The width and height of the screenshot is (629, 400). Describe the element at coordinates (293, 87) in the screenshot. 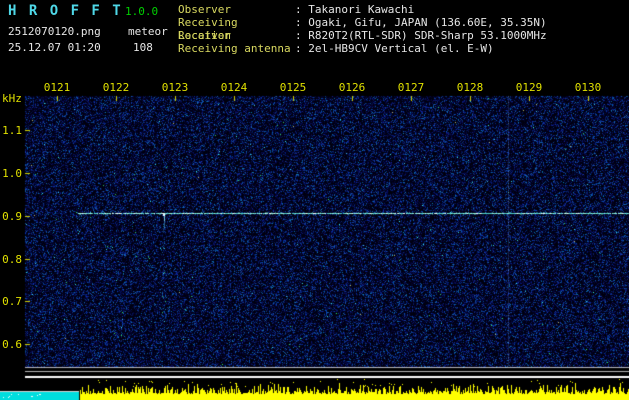

I see `time-tick-label: 0125` at that location.